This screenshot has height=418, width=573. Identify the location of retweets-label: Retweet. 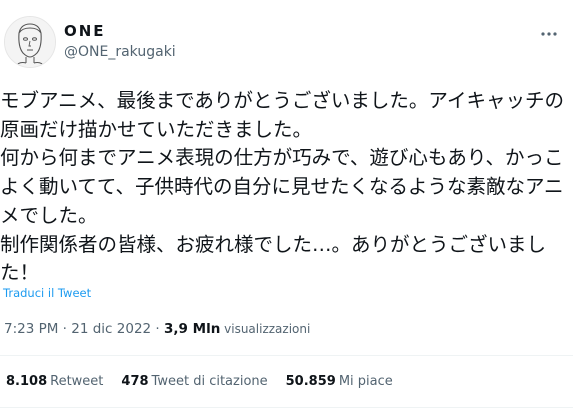
(77, 381).